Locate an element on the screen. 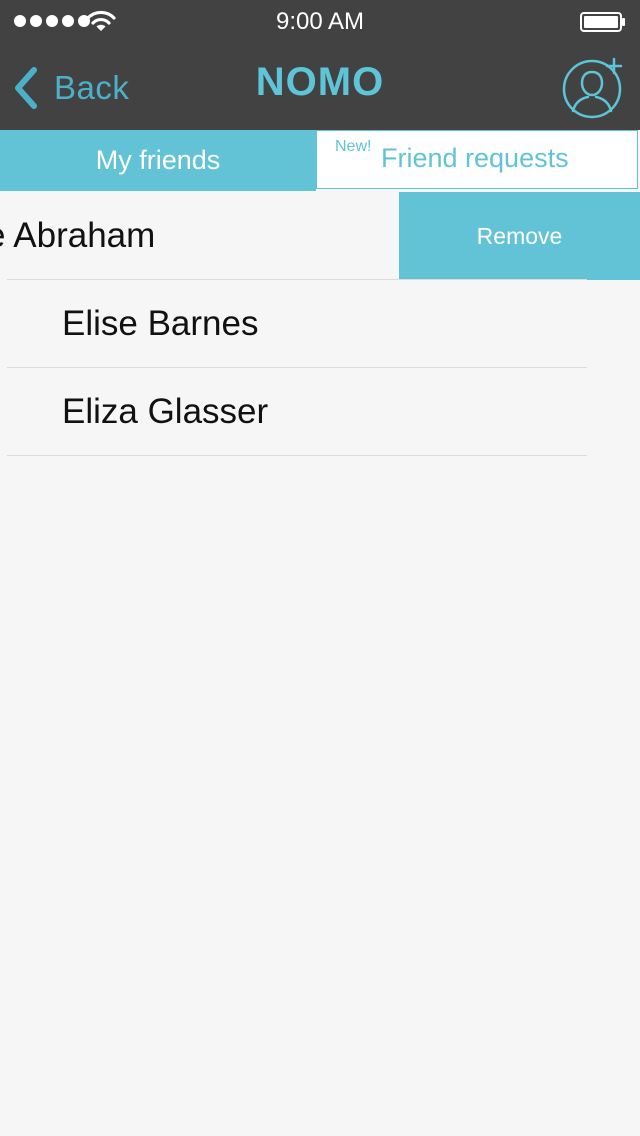  remove-label: Remove is located at coordinates (519, 235).